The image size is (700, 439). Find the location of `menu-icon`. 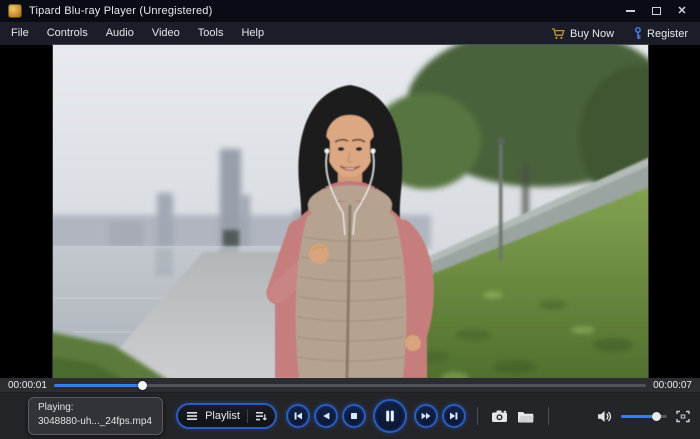

menu-icon is located at coordinates (192, 416).